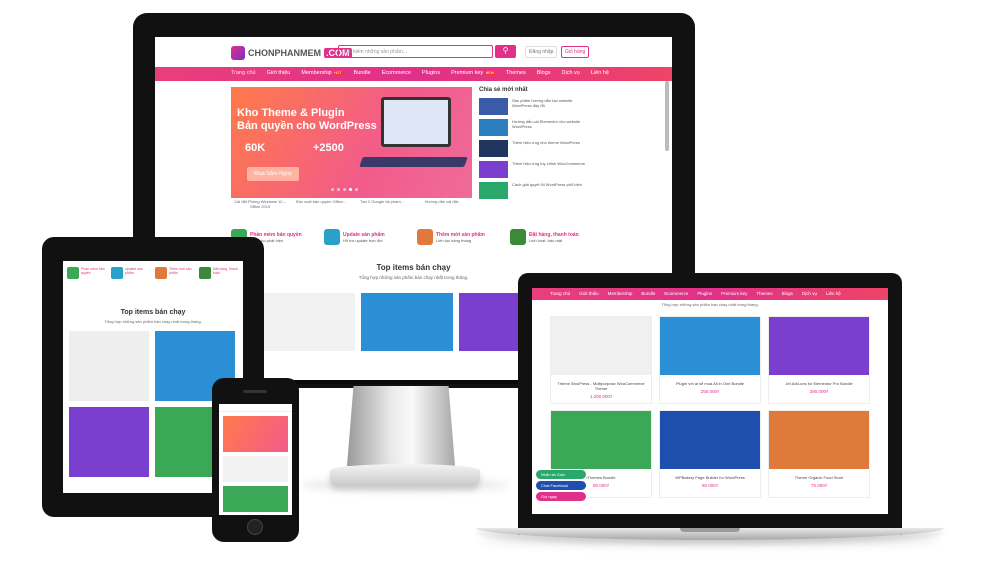 This screenshot has height=585, width=1000. Describe the element at coordinates (255, 434) in the screenshot. I see `phone-banner` at that location.